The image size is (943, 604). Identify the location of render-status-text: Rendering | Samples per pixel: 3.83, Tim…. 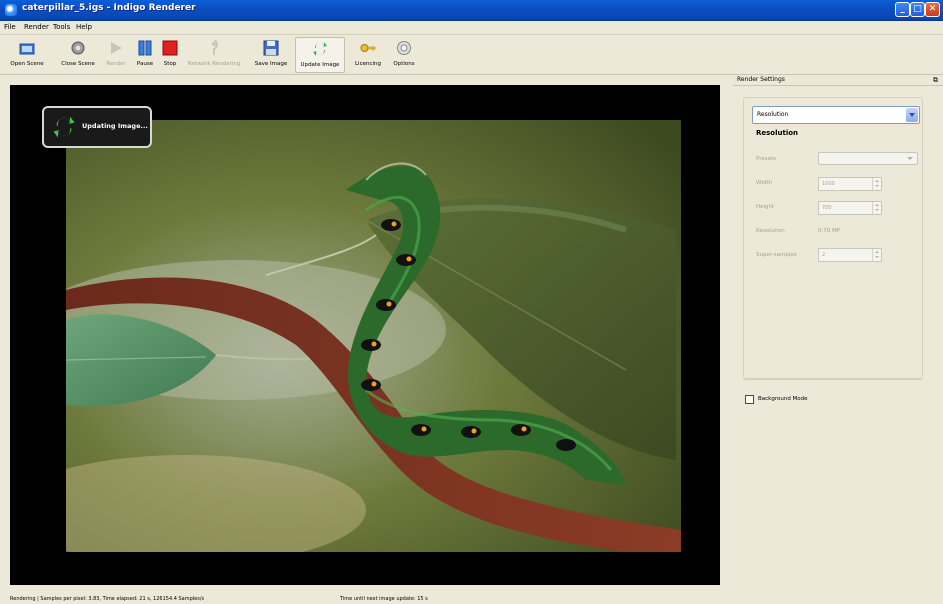
(107, 599).